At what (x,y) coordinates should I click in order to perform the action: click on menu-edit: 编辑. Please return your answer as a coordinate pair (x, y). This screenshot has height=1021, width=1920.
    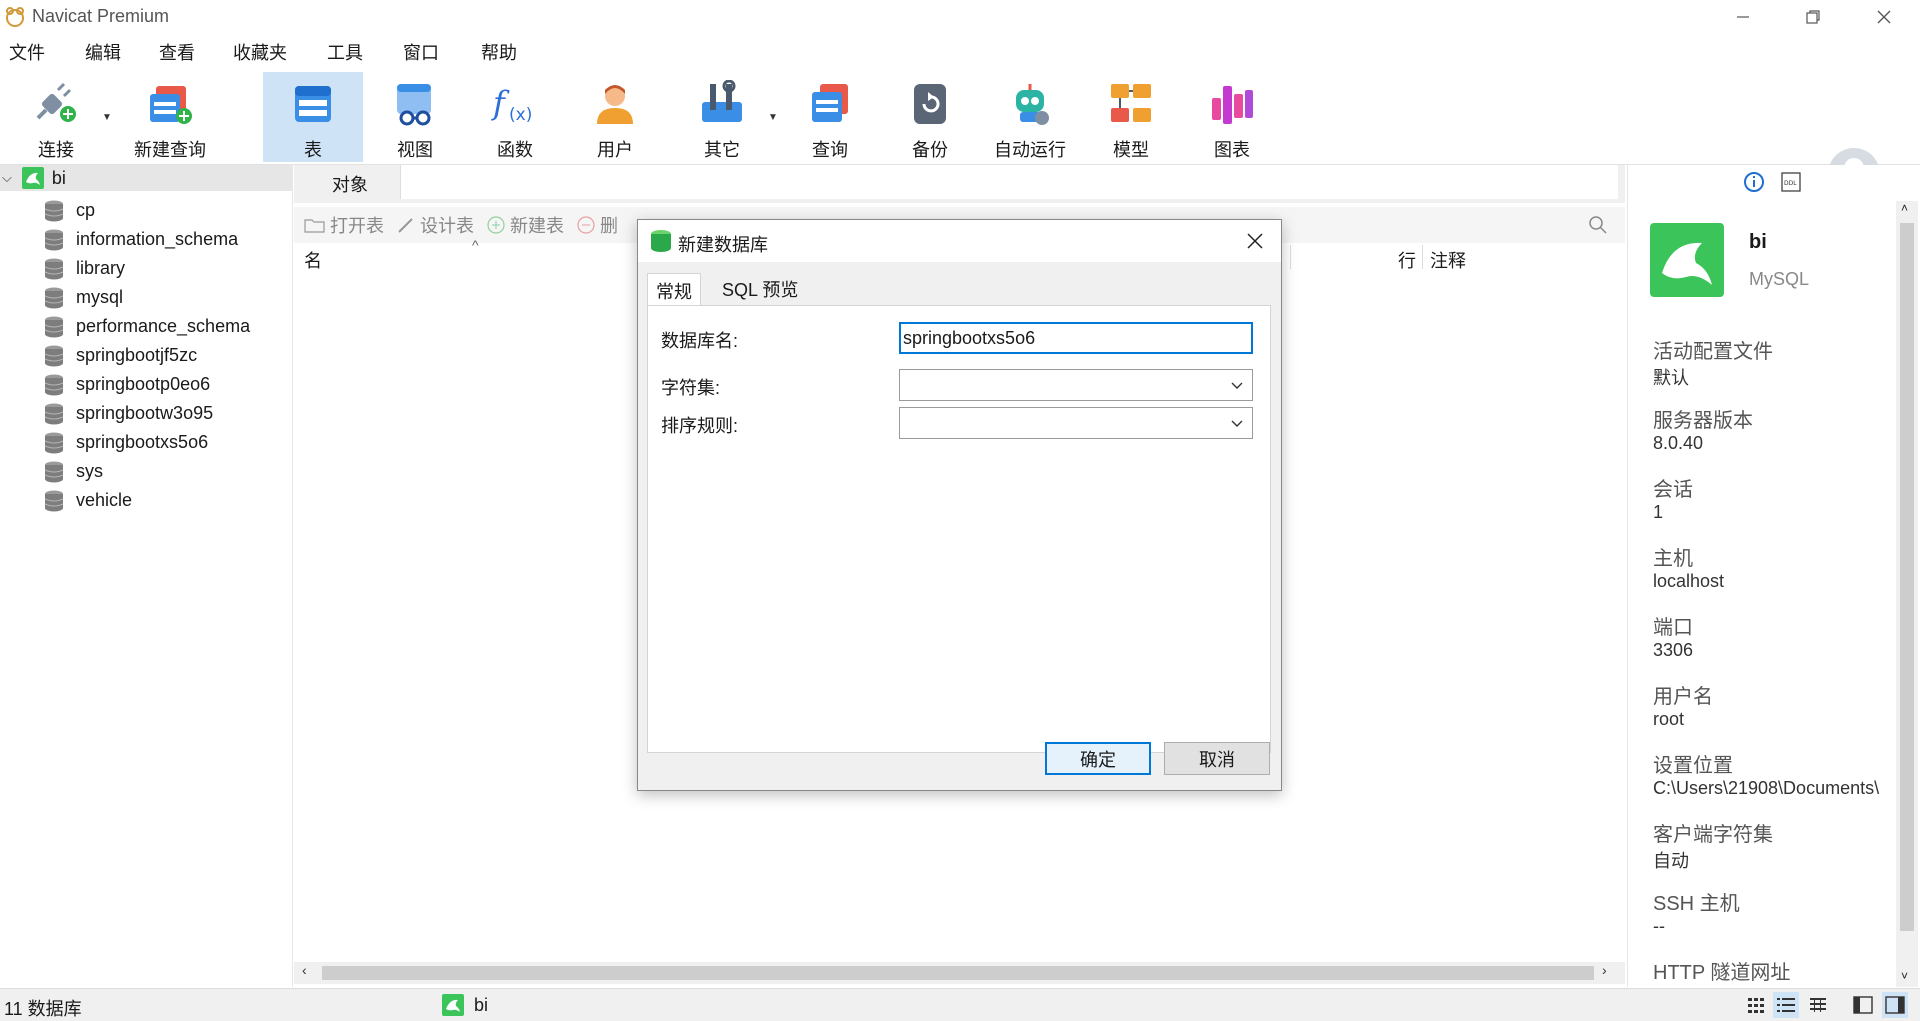
    Looking at the image, I should click on (101, 52).